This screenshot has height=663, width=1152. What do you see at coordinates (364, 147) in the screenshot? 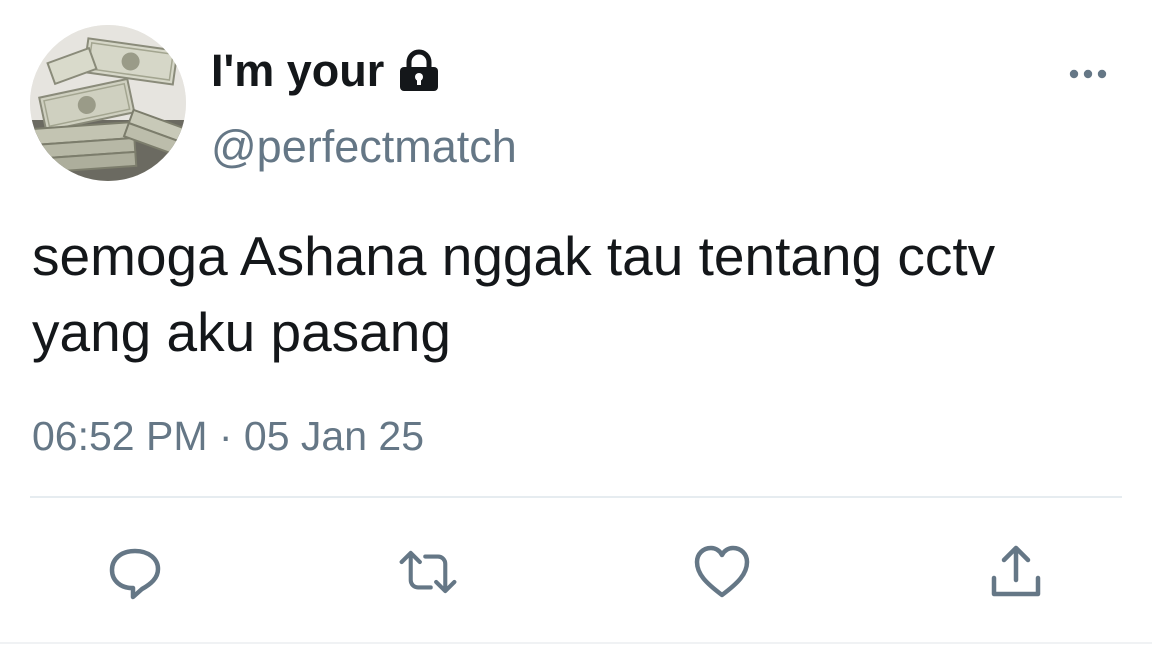
I see `user-handle: @perfectmatch` at bounding box center [364, 147].